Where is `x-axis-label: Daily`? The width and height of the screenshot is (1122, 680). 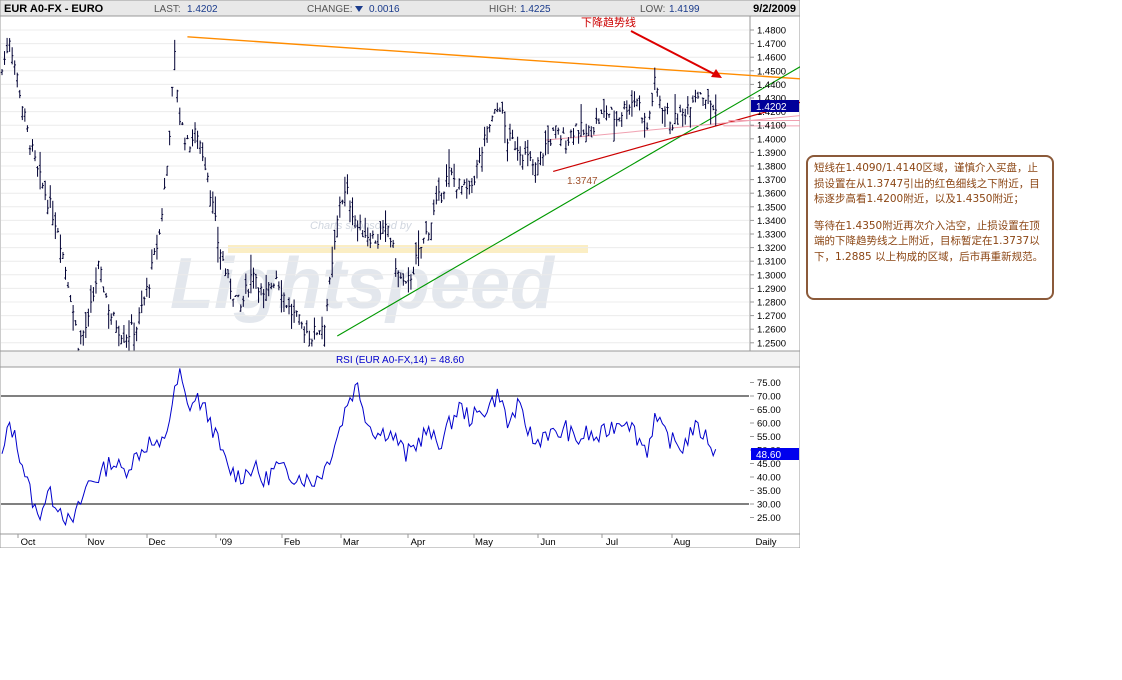
x-axis-label: Daily is located at coordinates (765, 542).